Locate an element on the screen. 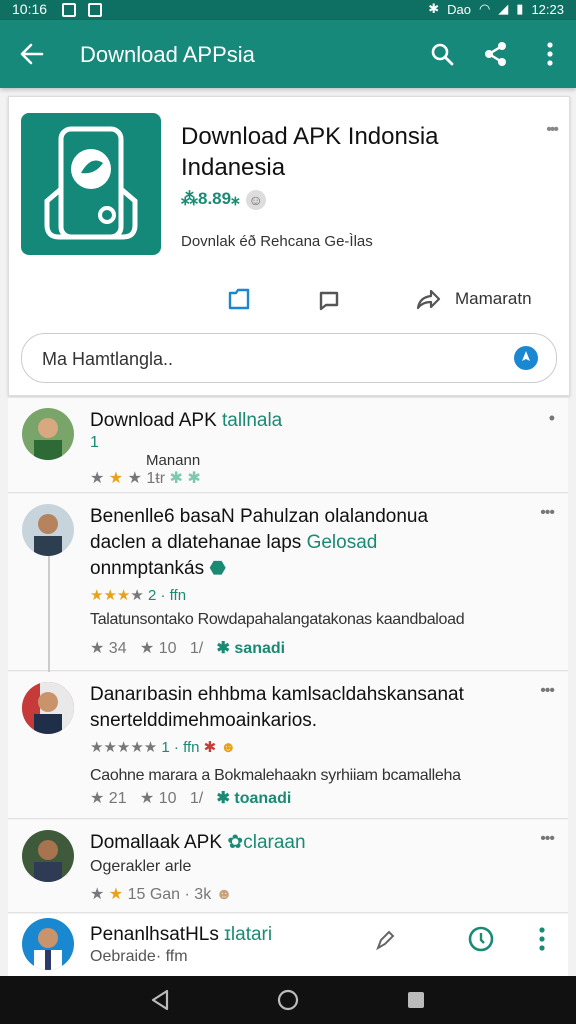 Image resolution: width=576 pixels, height=1024 pixels. review-title-line: onnmptankás is located at coordinates (147, 568).